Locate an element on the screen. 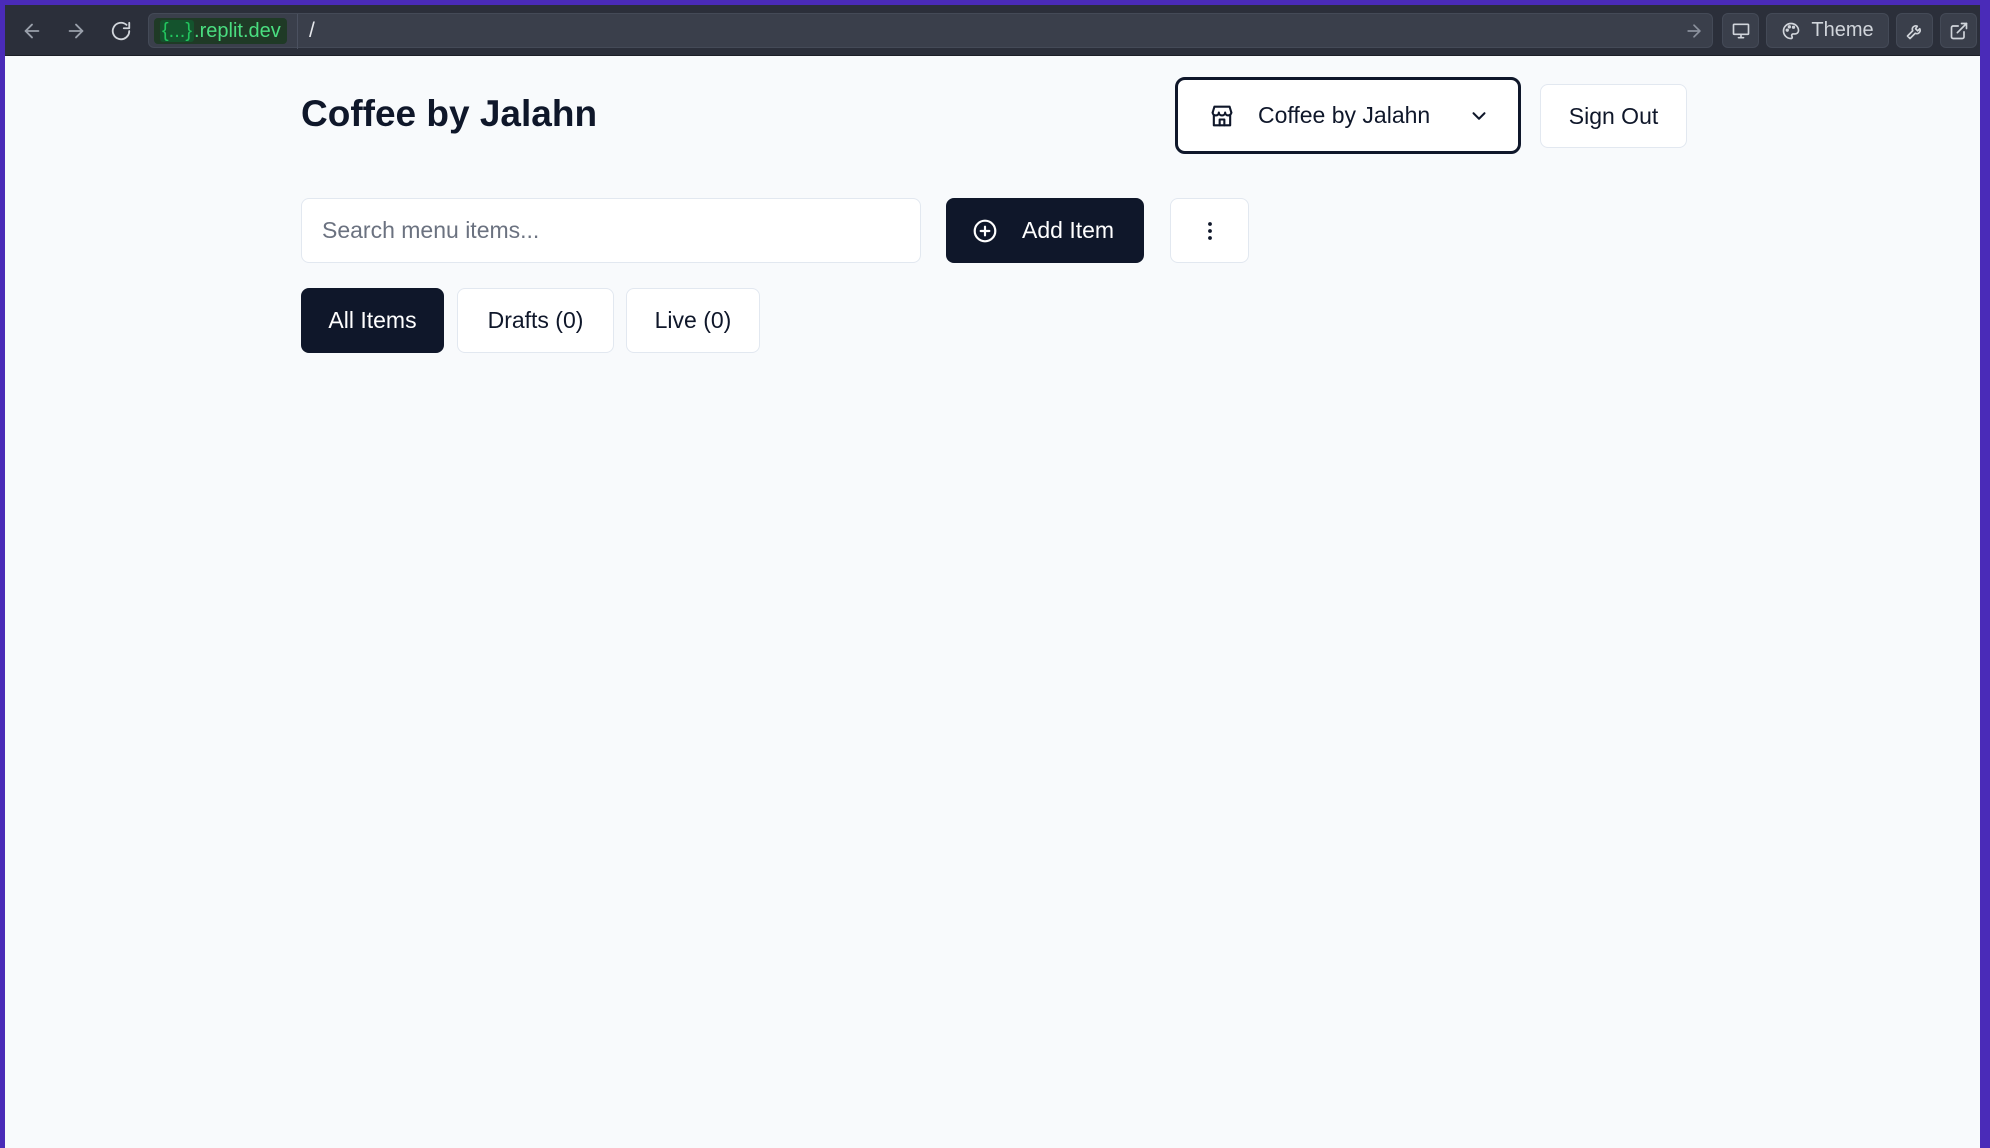  store-selector: Coffee by Jalahn is located at coordinates (1348, 115).